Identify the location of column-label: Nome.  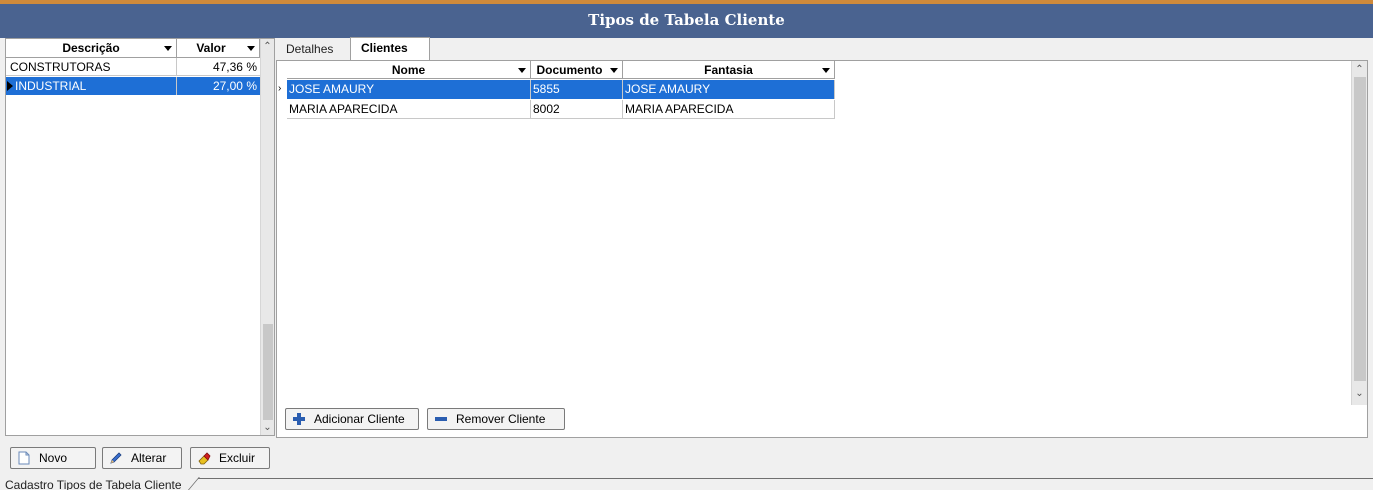
(408, 70).